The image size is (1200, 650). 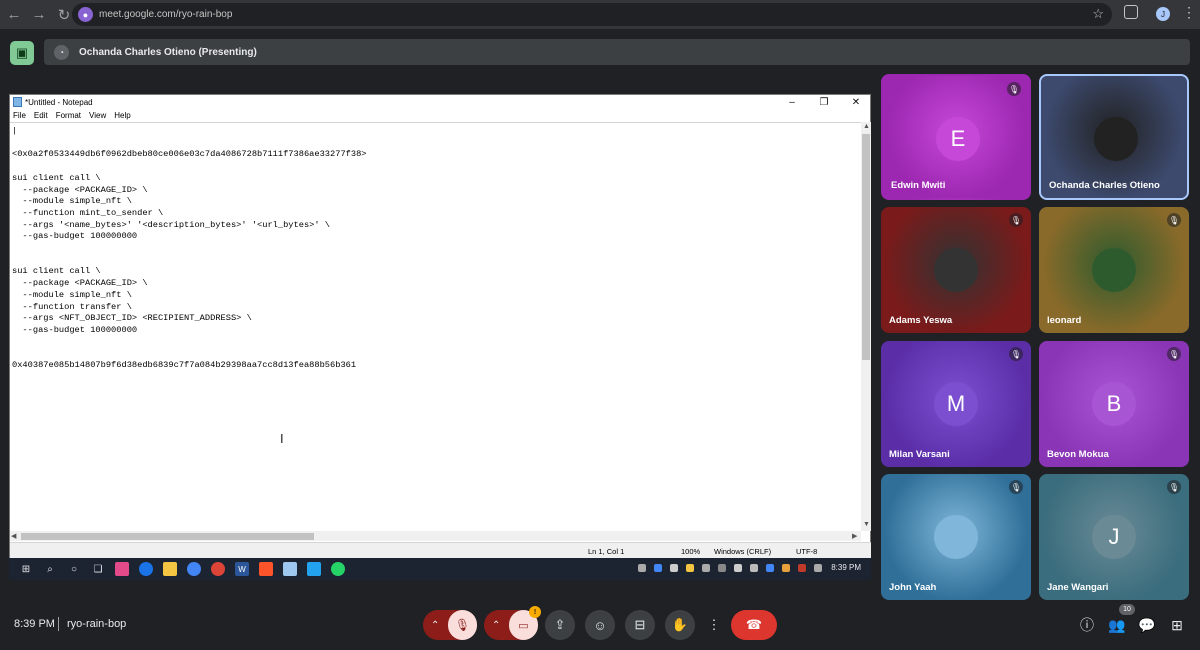 What do you see at coordinates (1087, 625) in the screenshot?
I see `meeting-info-icon: ⓘ` at bounding box center [1087, 625].